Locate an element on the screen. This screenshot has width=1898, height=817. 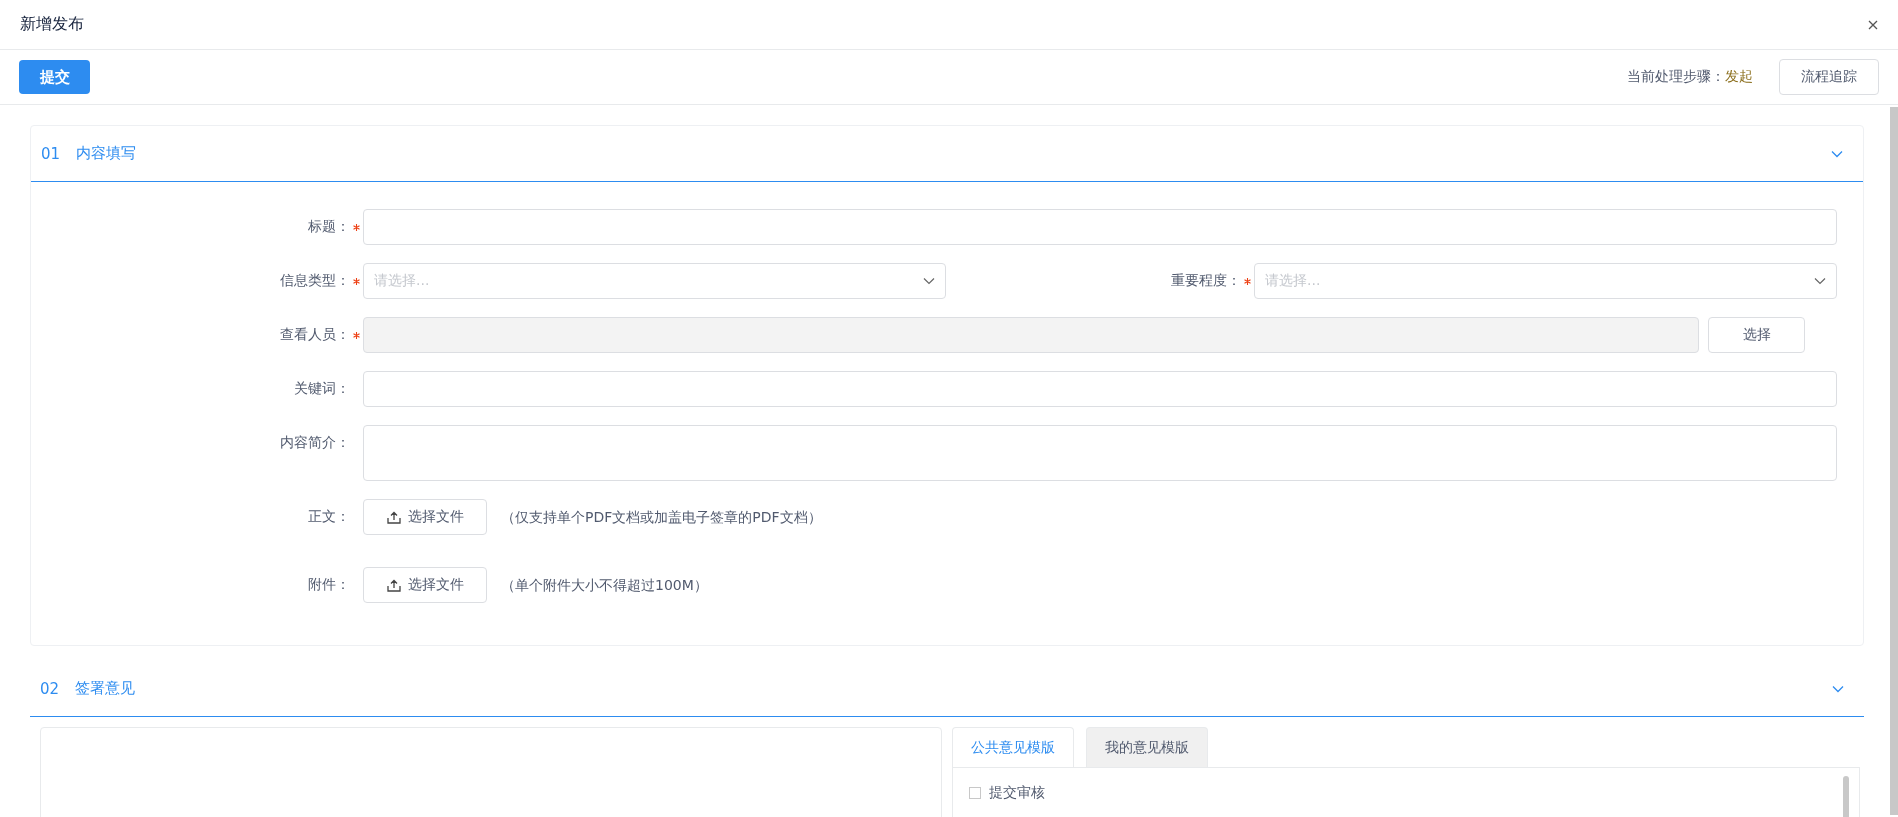
section-title: 签署意见 is located at coordinates (105, 688).